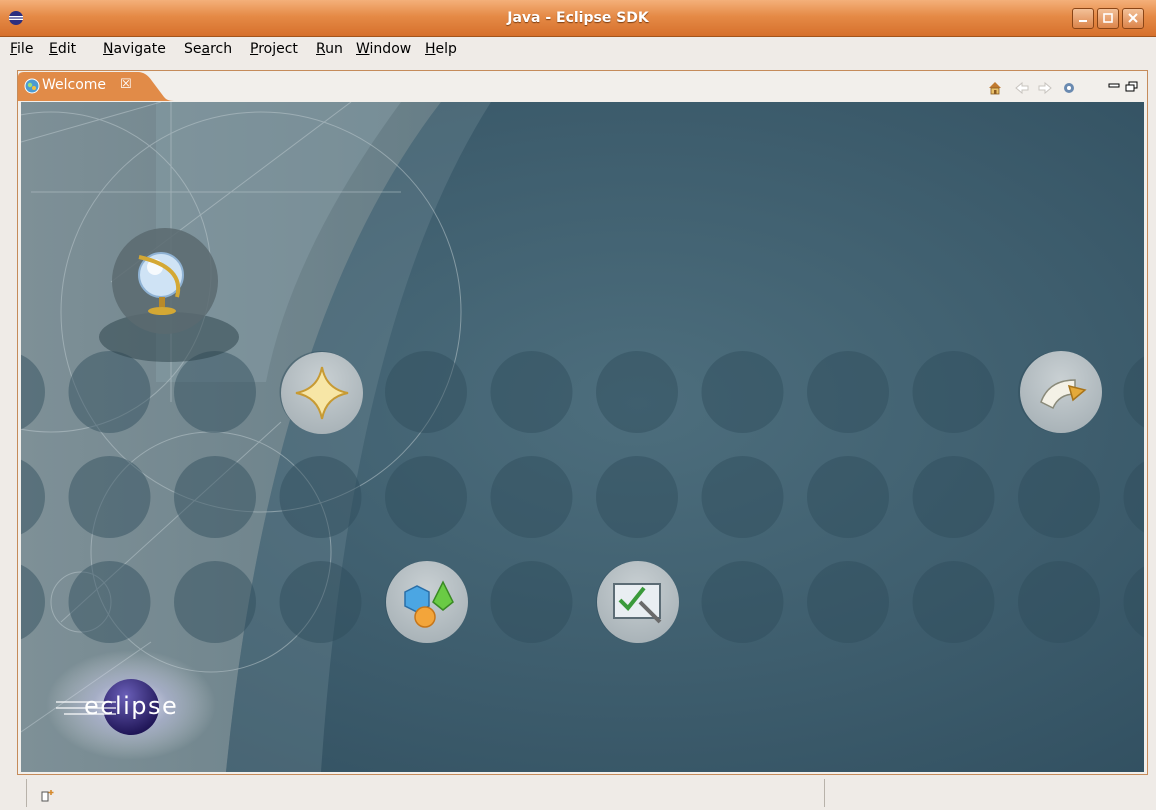 This screenshot has height=810, width=1156. Describe the element at coordinates (48, 796) in the screenshot. I see `fast-view-icon` at that location.